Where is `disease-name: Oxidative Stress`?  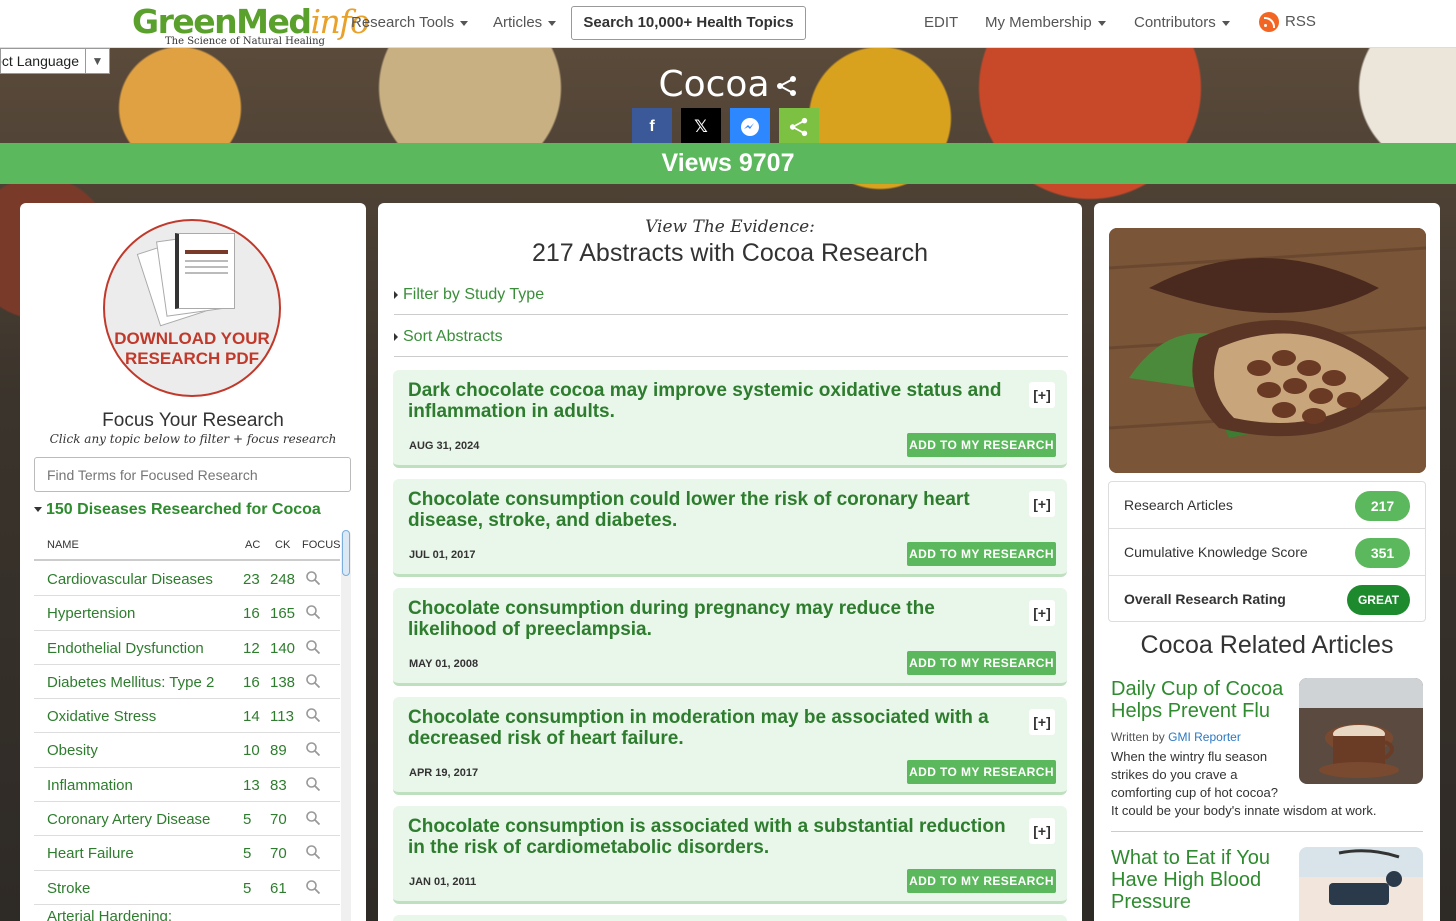
disease-name: Oxidative Stress is located at coordinates (101, 716).